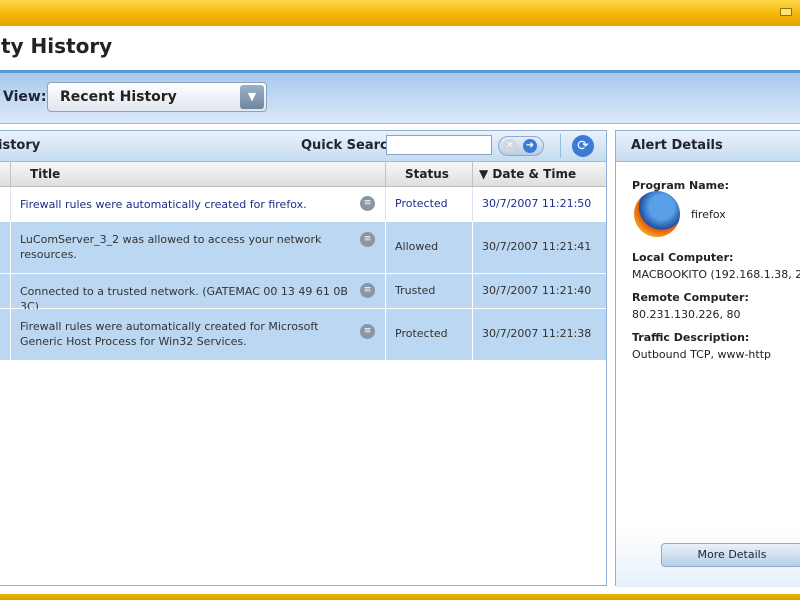 This screenshot has height=600, width=800. What do you see at coordinates (530, 146) in the screenshot?
I see `arrow-right-icon: ➜` at bounding box center [530, 146].